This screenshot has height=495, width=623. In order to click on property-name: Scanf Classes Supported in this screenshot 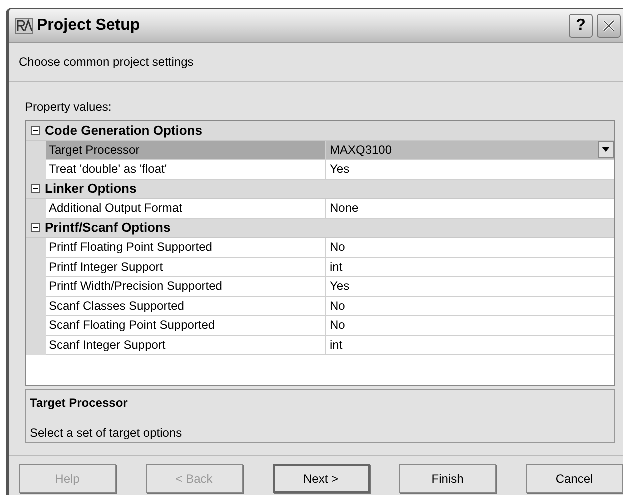, I will do `click(186, 306)`.